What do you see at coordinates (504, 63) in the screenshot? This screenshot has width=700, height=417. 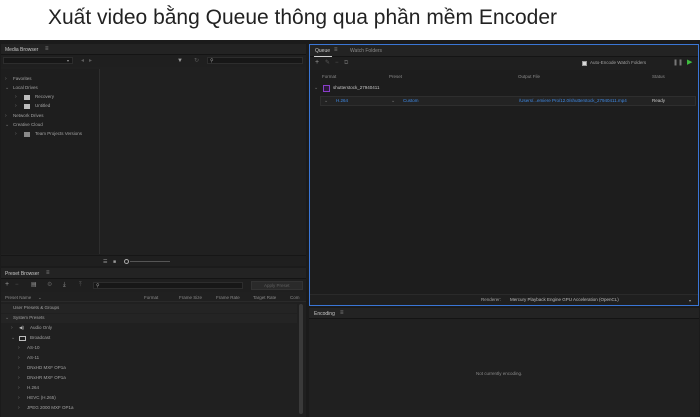 I see `queue-toolbar: + ✎ − ⧉ Auto-Encode Watch Folders ❚❚ ▶` at bounding box center [504, 63].